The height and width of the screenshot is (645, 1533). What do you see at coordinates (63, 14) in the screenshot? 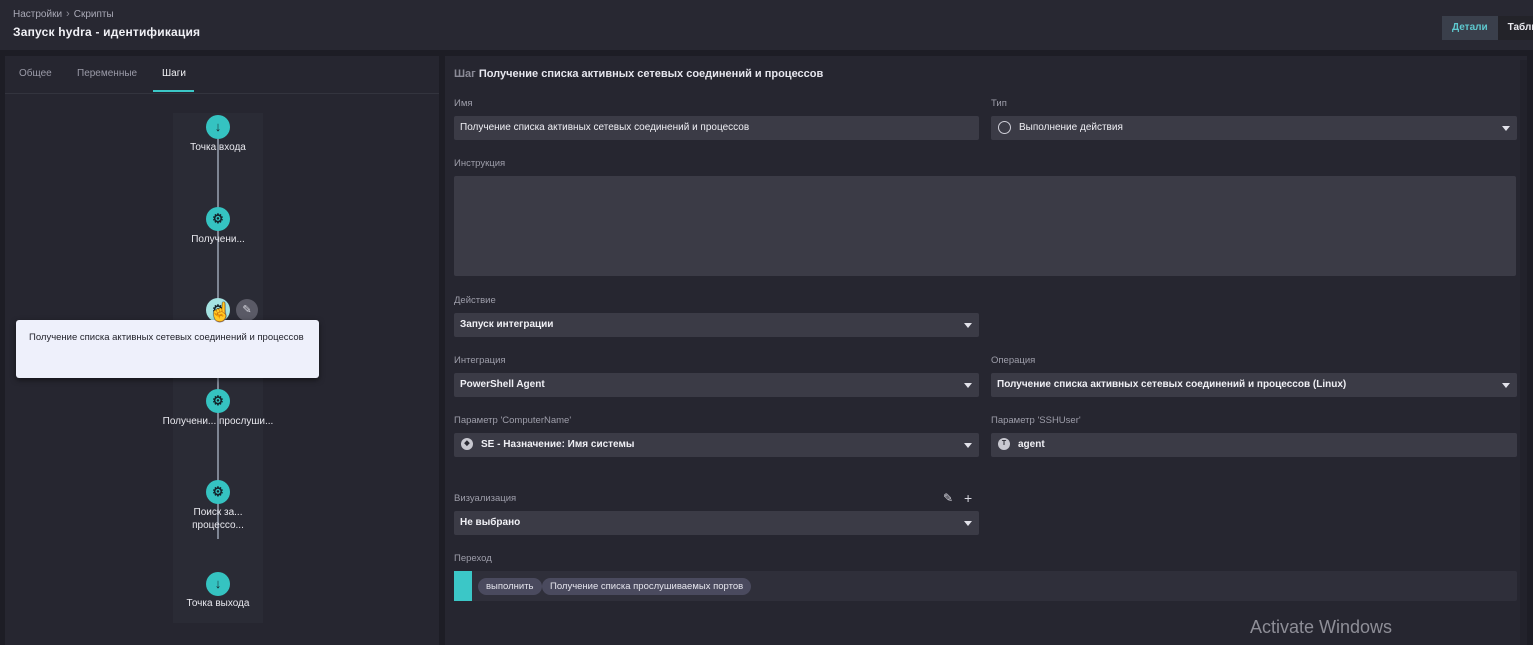
I see `breadcrumb: Настройки › Скрипты` at bounding box center [63, 14].